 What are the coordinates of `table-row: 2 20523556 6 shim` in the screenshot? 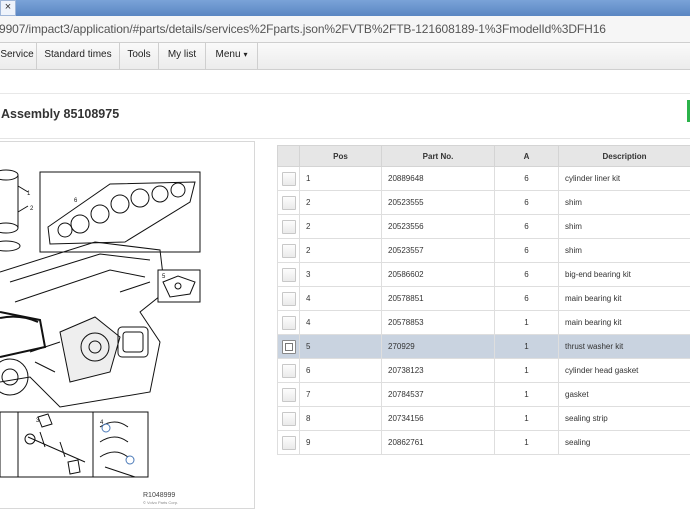 It's located at (483, 226).